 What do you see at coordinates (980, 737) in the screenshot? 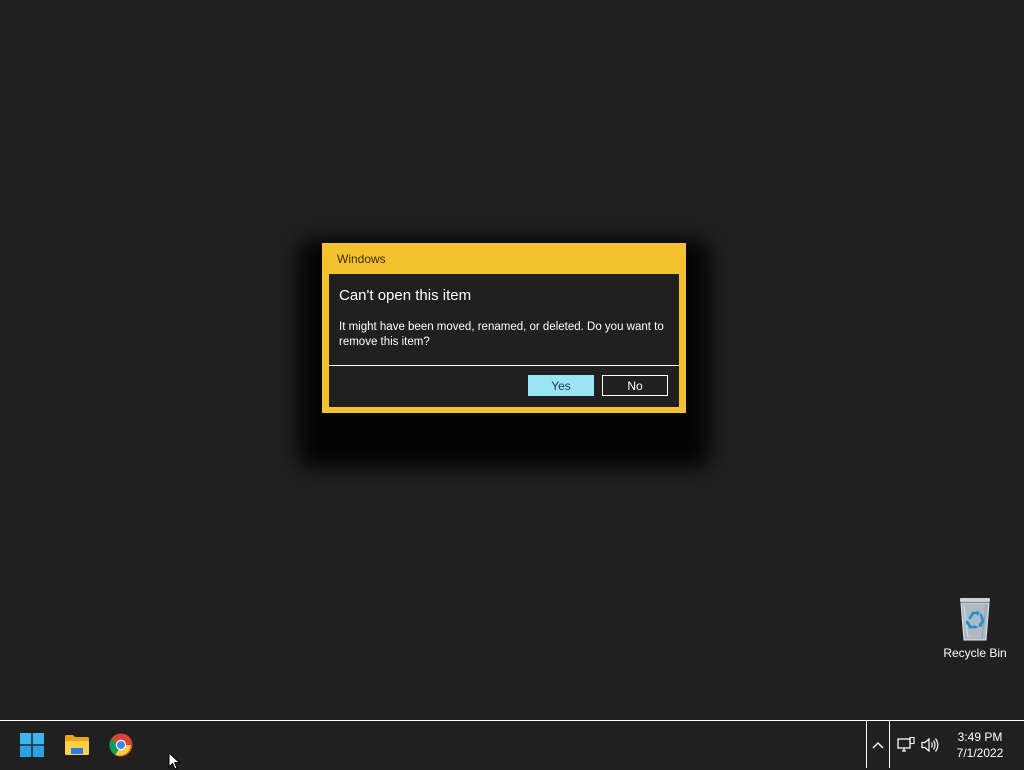
I see `clock-time: 3:49 PM` at bounding box center [980, 737].